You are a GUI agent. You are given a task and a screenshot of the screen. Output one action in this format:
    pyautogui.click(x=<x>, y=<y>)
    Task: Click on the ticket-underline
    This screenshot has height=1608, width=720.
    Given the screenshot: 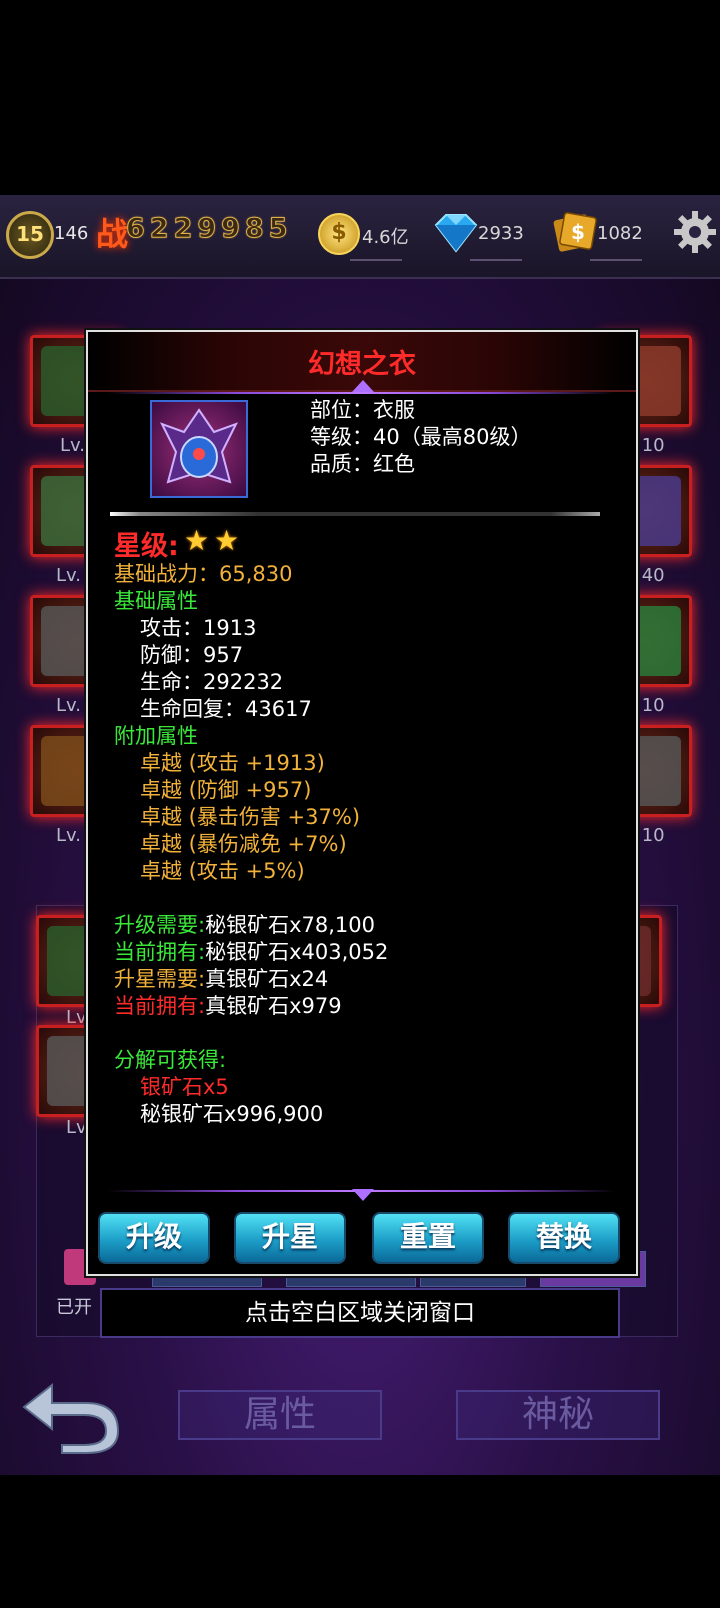 What is the action you would take?
    pyautogui.click(x=616, y=260)
    